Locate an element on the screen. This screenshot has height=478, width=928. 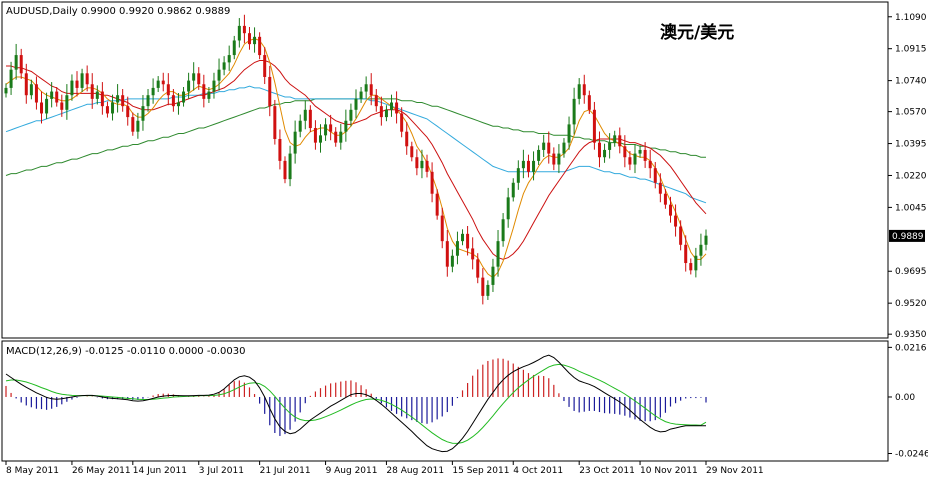
date-tick-label: 26 May 2011 is located at coordinates (101, 471).